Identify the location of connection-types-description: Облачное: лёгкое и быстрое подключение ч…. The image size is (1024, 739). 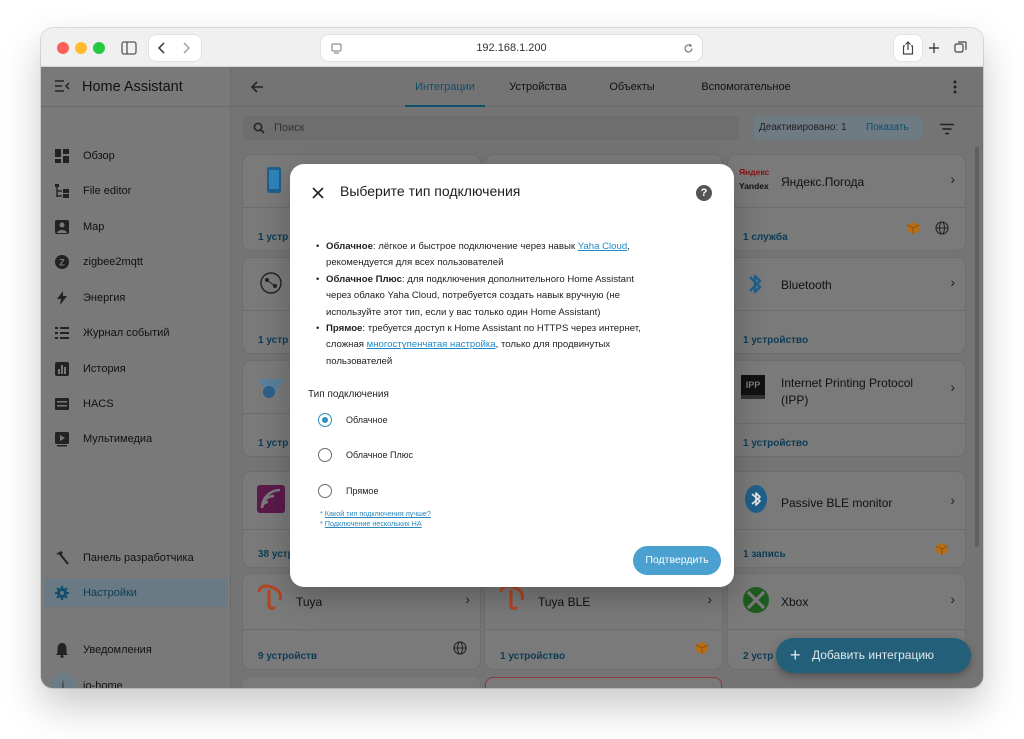
(510, 304).